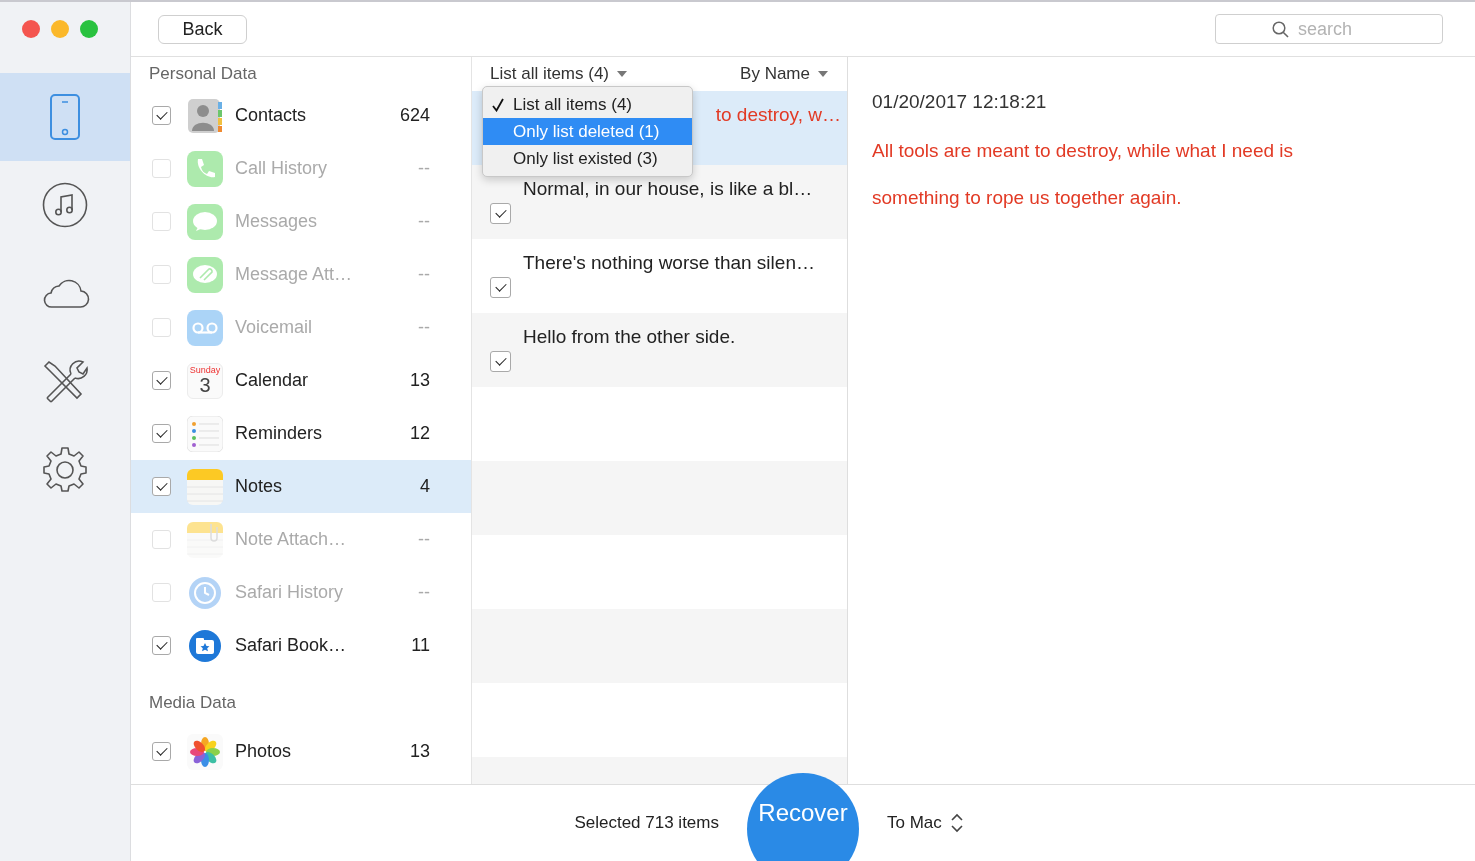  Describe the element at coordinates (629, 337) in the screenshot. I see `note-title: Hello from the other side.` at that location.